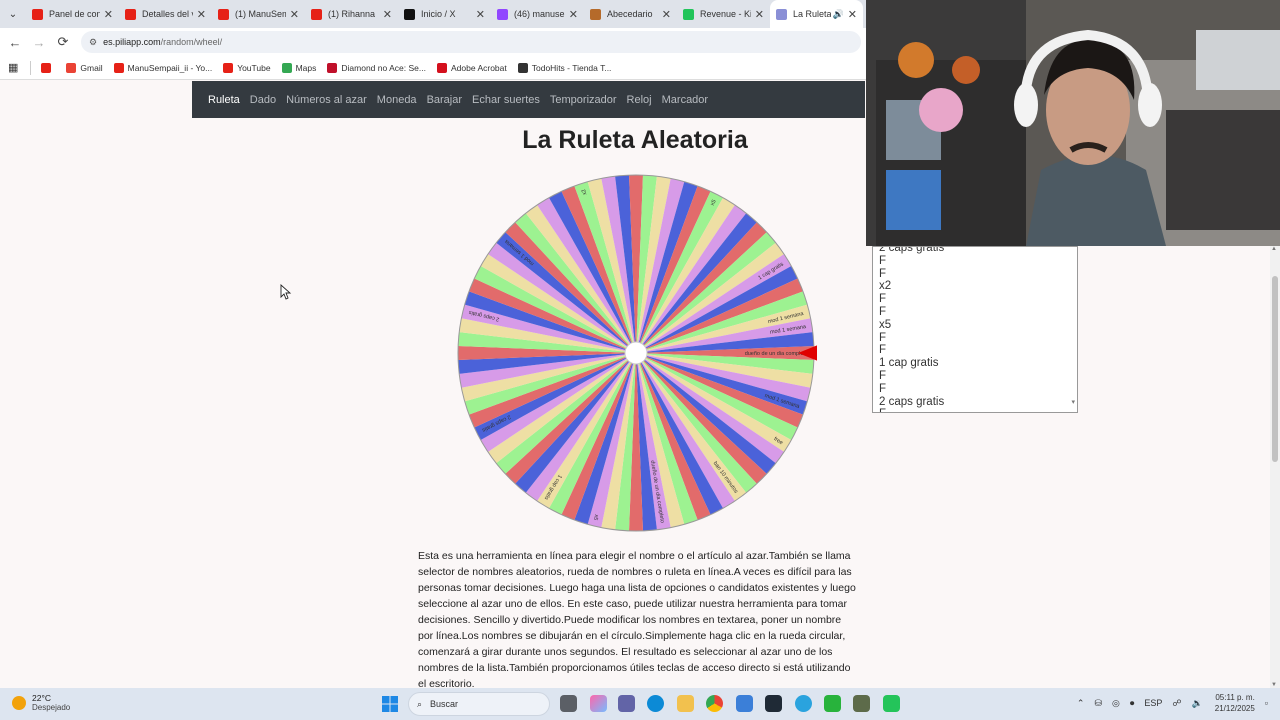 The height and width of the screenshot is (720, 1280). I want to click on apps-grid-icon: ▦, so click(13, 67).